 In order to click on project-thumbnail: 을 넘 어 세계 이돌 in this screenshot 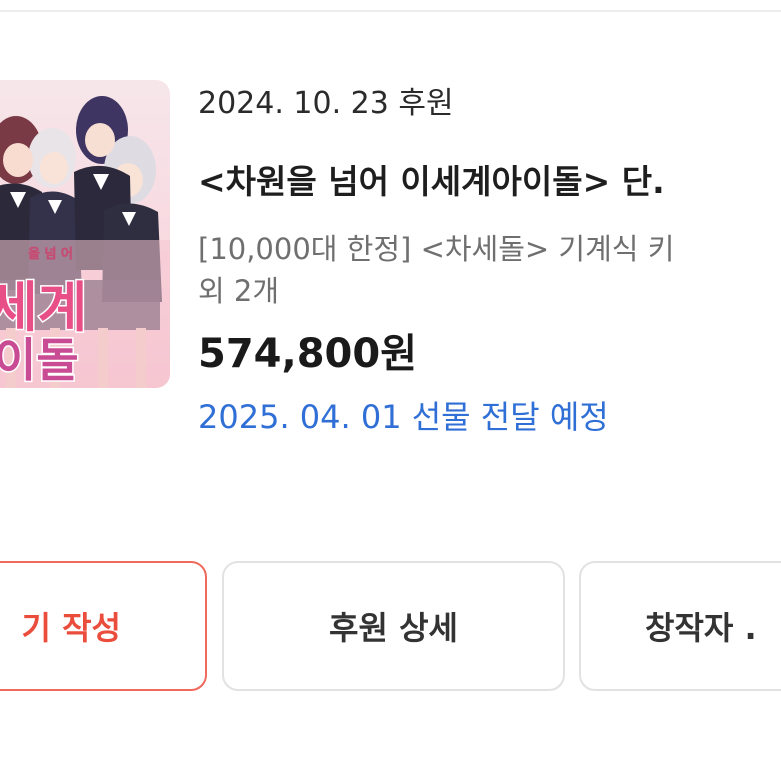, I will do `click(85, 234)`.